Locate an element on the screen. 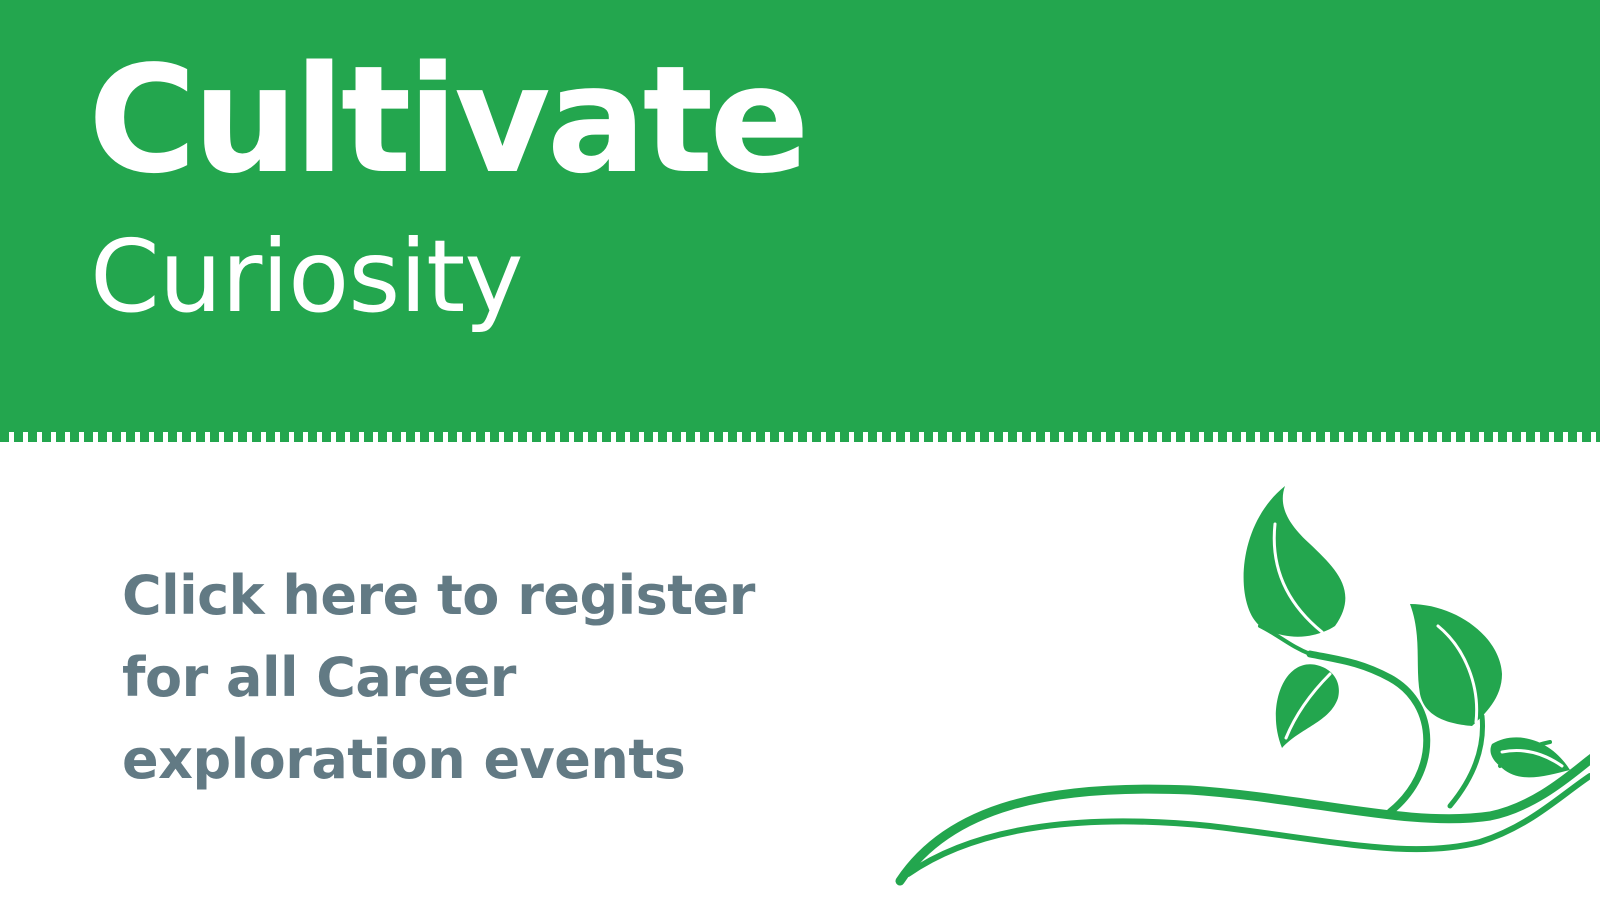  banner-dashed-edge is located at coordinates (800, 437).